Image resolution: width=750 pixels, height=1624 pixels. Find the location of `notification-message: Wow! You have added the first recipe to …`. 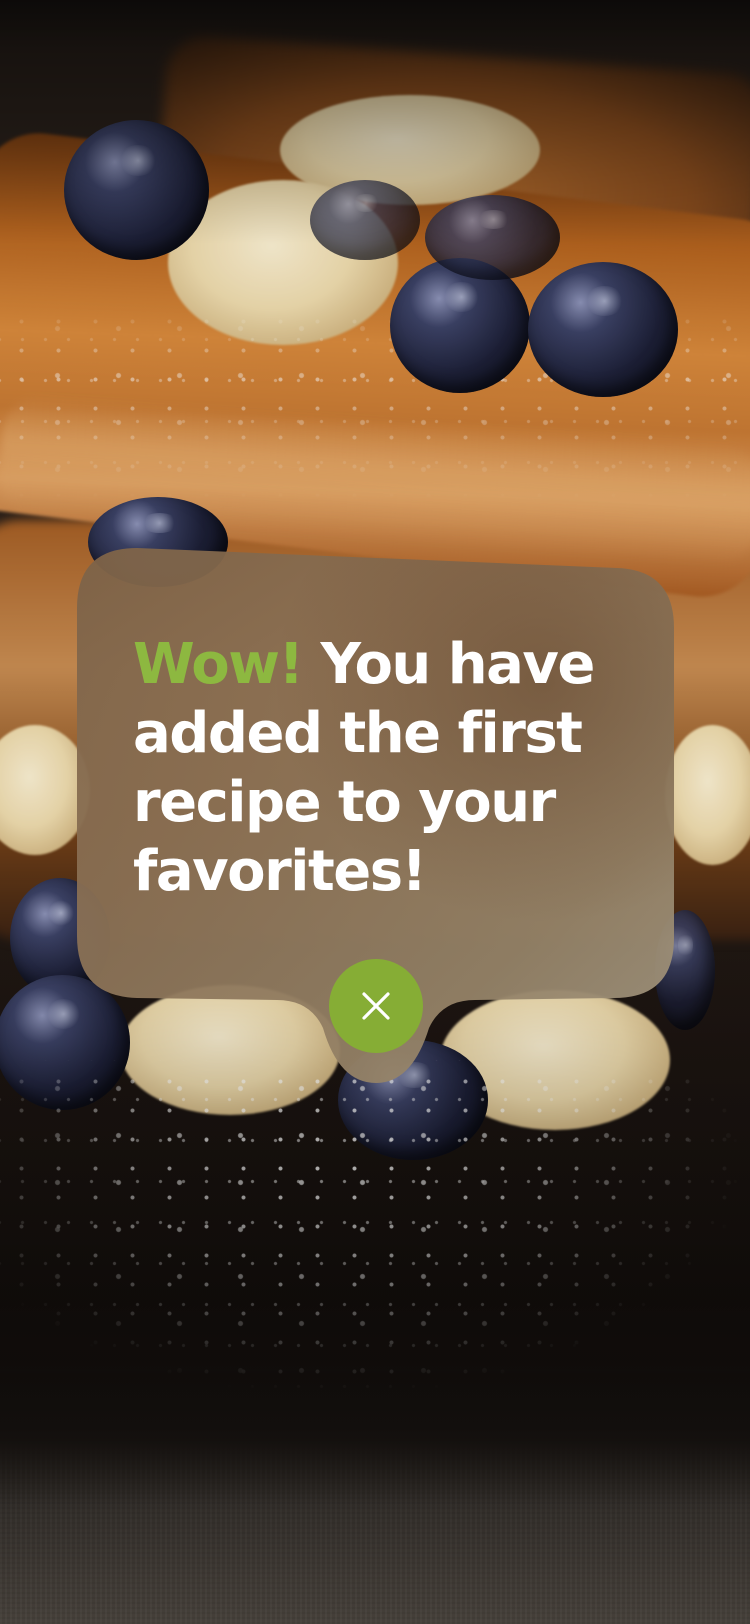

notification-message: Wow! You have added the first recipe to … is located at coordinates (383, 768).